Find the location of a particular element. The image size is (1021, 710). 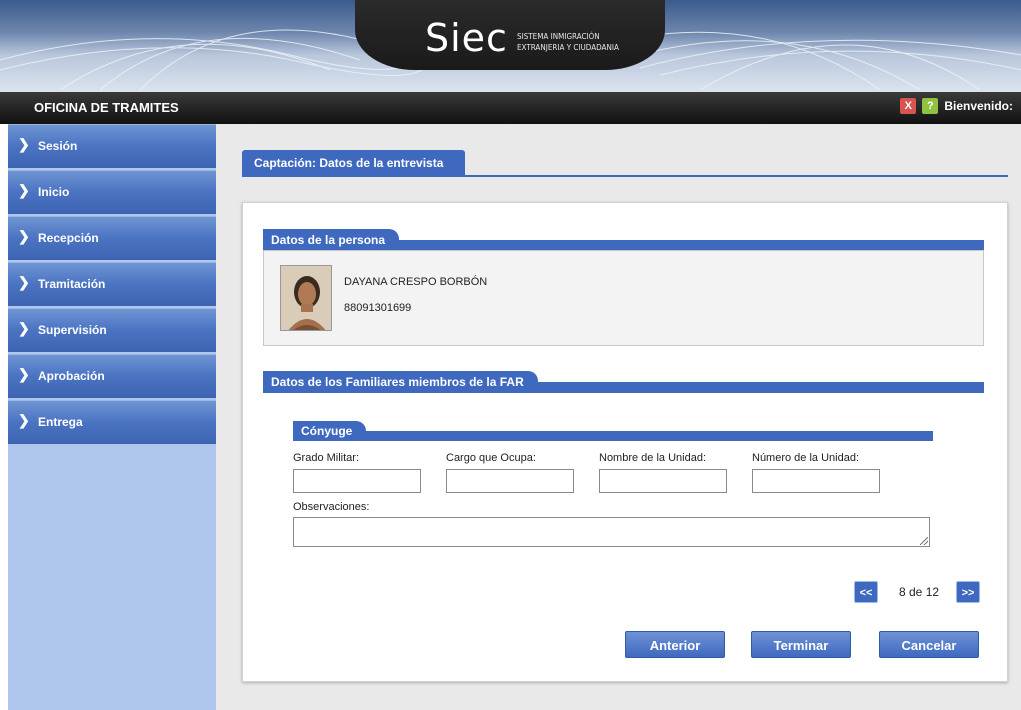

cargo-input is located at coordinates (510, 481).